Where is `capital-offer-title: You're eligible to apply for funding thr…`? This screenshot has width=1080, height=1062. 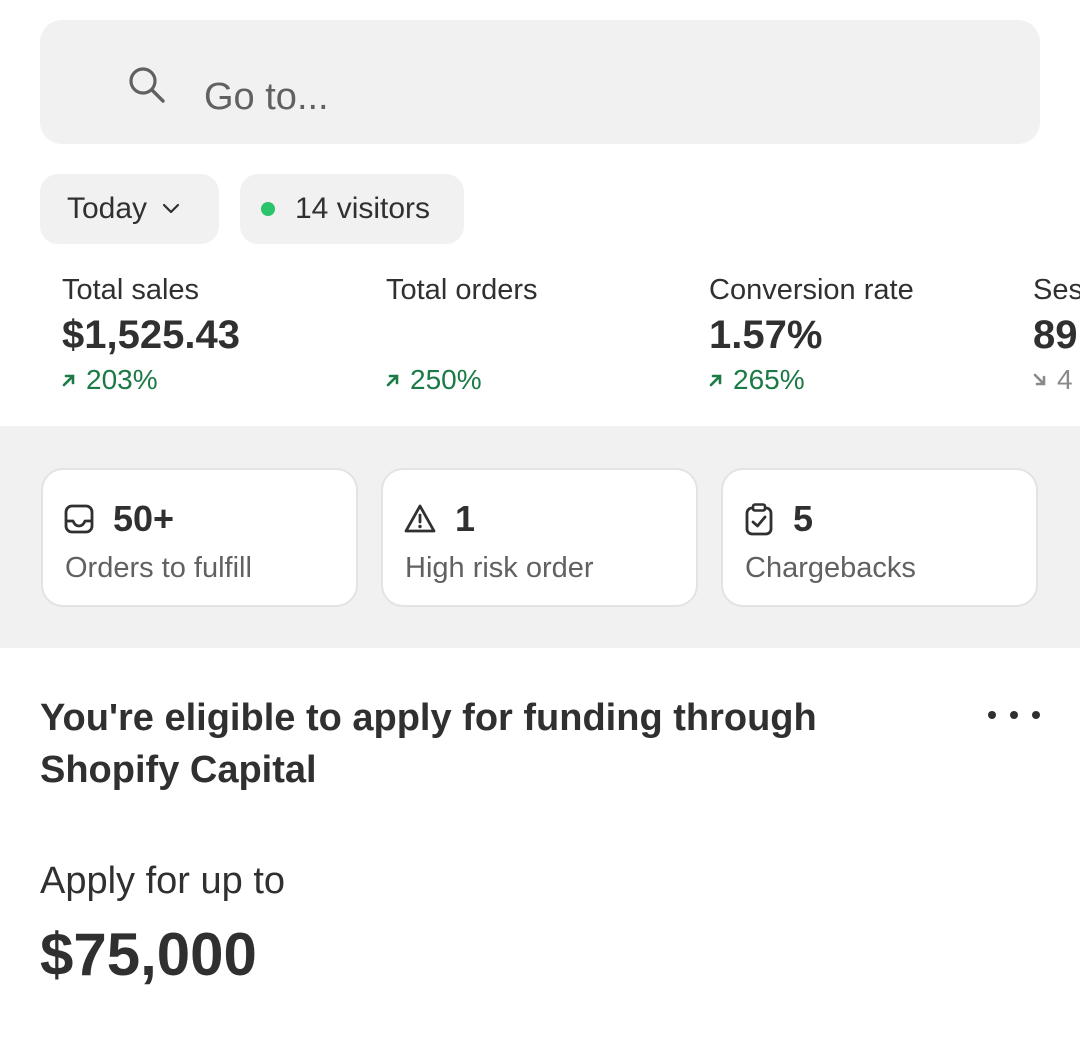 capital-offer-title: You're eligible to apply for funding thr… is located at coordinates (428, 744).